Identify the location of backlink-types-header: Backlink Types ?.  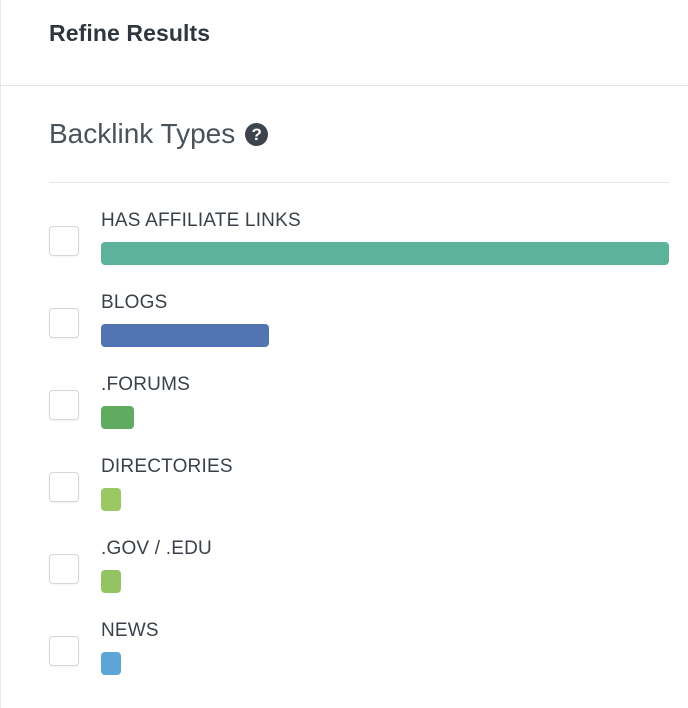
(159, 134).